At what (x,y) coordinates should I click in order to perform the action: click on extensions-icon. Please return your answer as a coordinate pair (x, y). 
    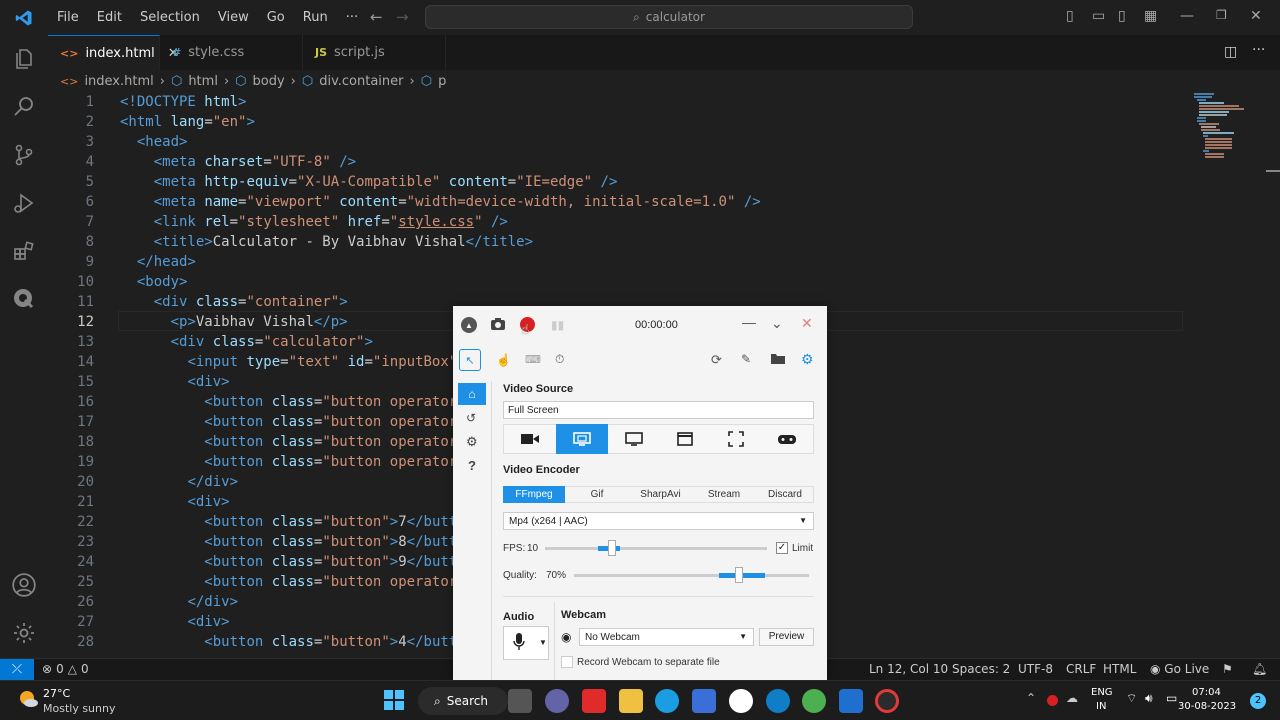
    Looking at the image, I should click on (24, 251).